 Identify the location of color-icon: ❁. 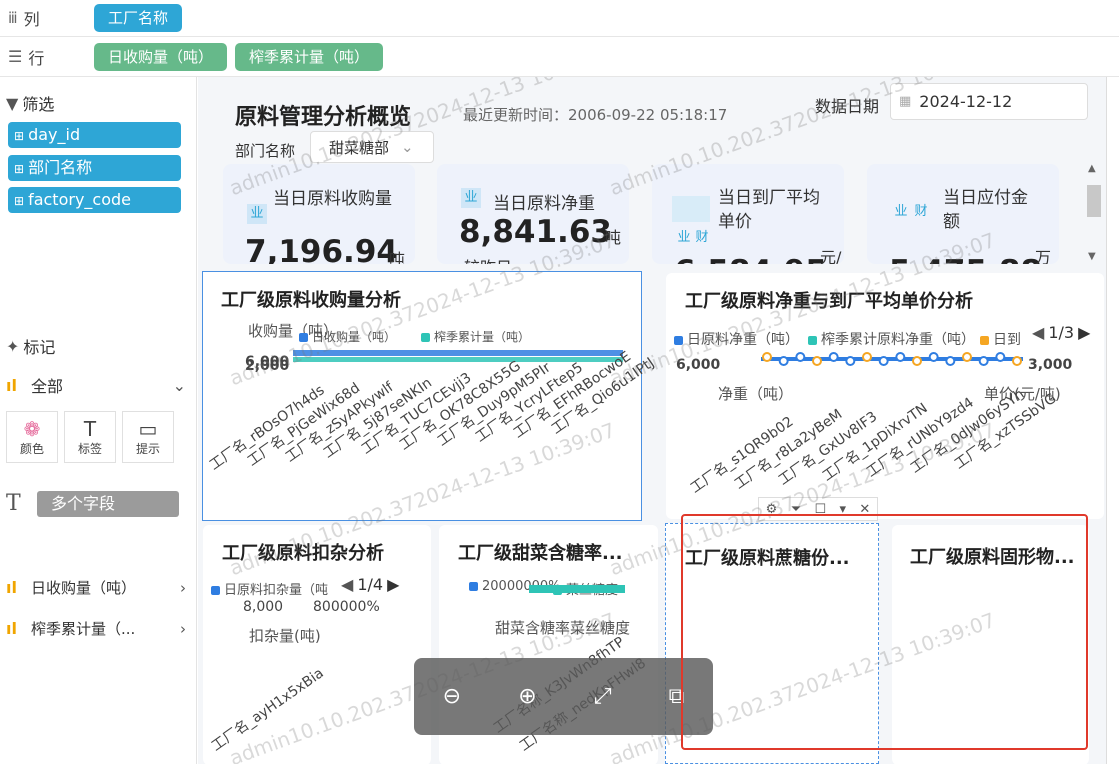
(32, 428).